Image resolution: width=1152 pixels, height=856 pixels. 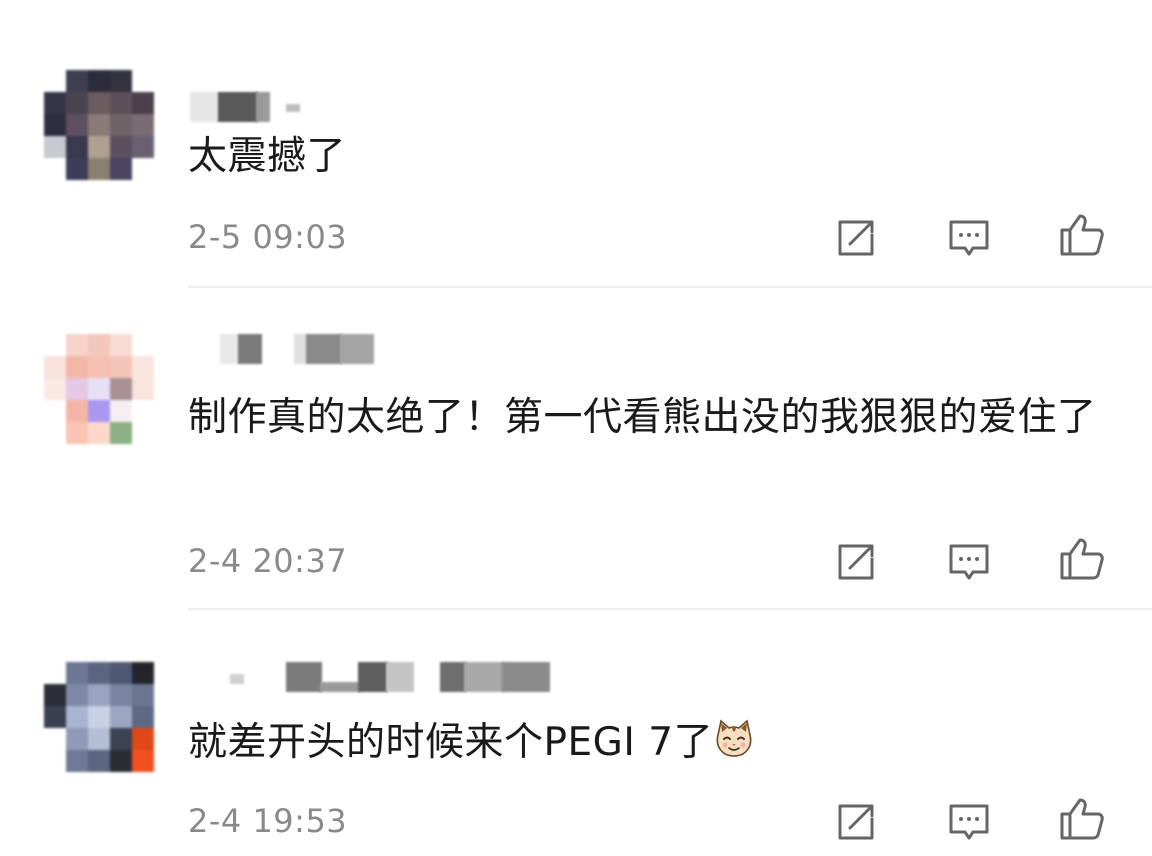 I want to click on comment-timestamp: 2-4 19:53, so click(x=268, y=821).